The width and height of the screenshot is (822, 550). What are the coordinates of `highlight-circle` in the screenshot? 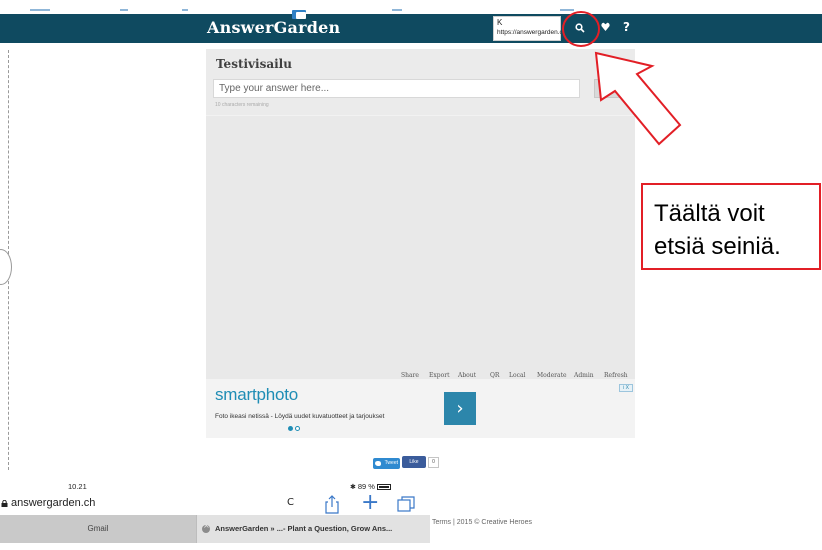 It's located at (581, 29).